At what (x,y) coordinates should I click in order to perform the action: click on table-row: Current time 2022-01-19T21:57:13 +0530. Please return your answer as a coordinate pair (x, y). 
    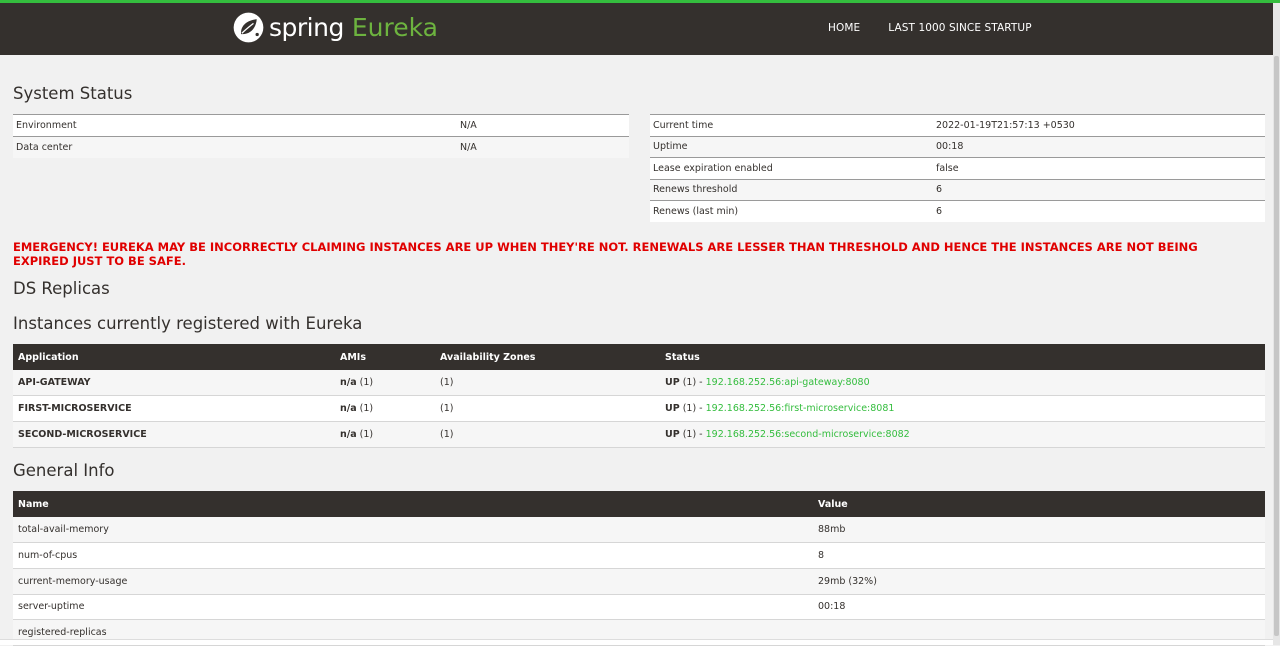
    Looking at the image, I should click on (957, 125).